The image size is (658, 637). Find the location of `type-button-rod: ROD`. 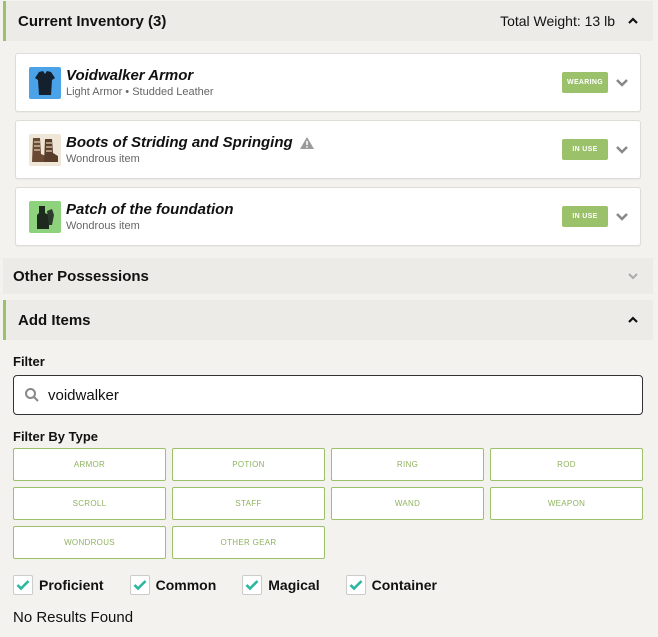

type-button-rod: ROD is located at coordinates (566, 464).